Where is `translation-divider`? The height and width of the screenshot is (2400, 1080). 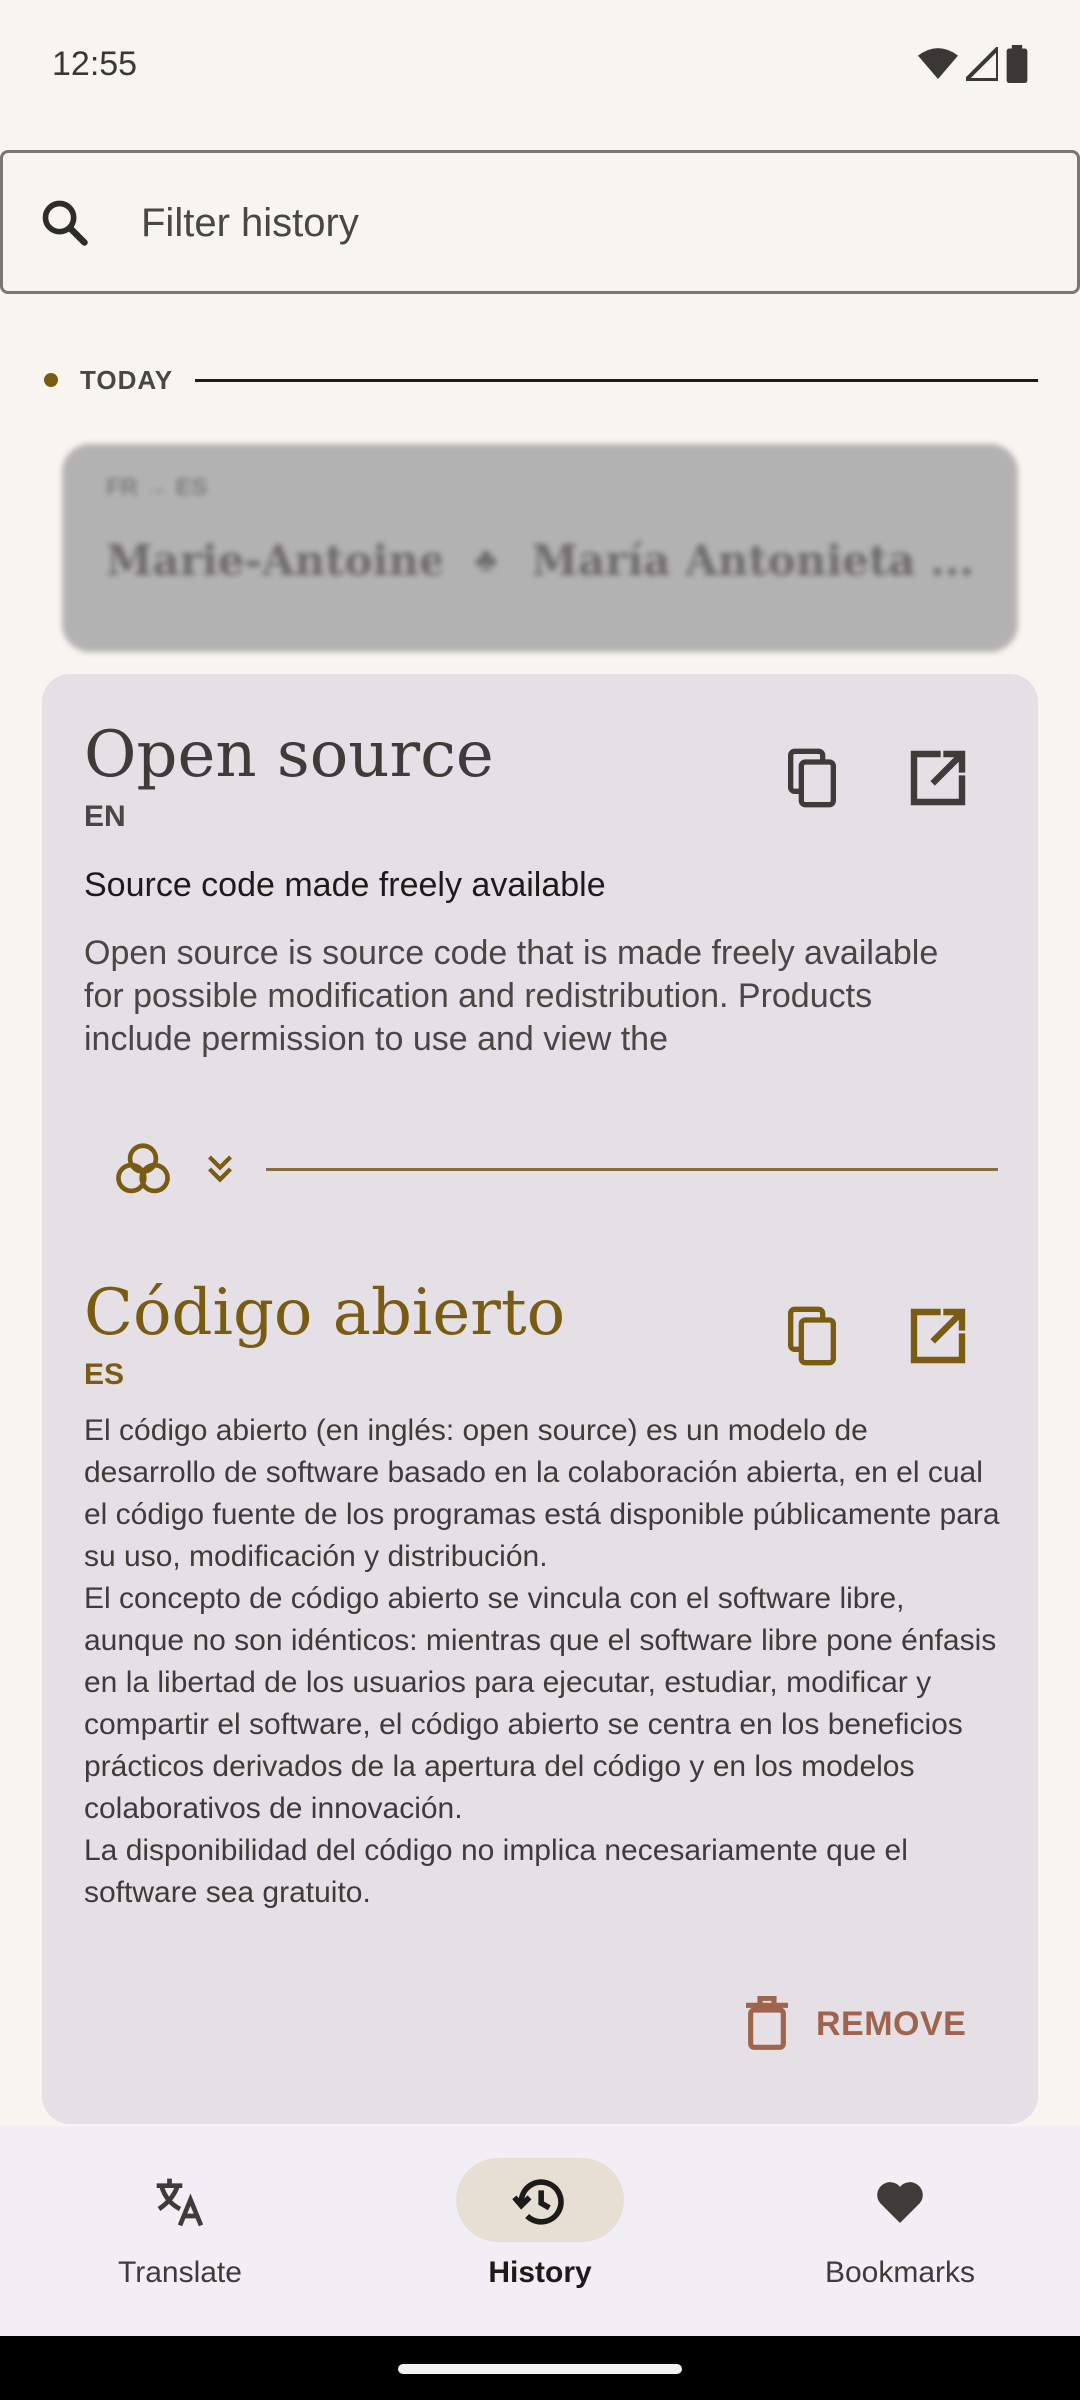
translation-divider is located at coordinates (555, 1169).